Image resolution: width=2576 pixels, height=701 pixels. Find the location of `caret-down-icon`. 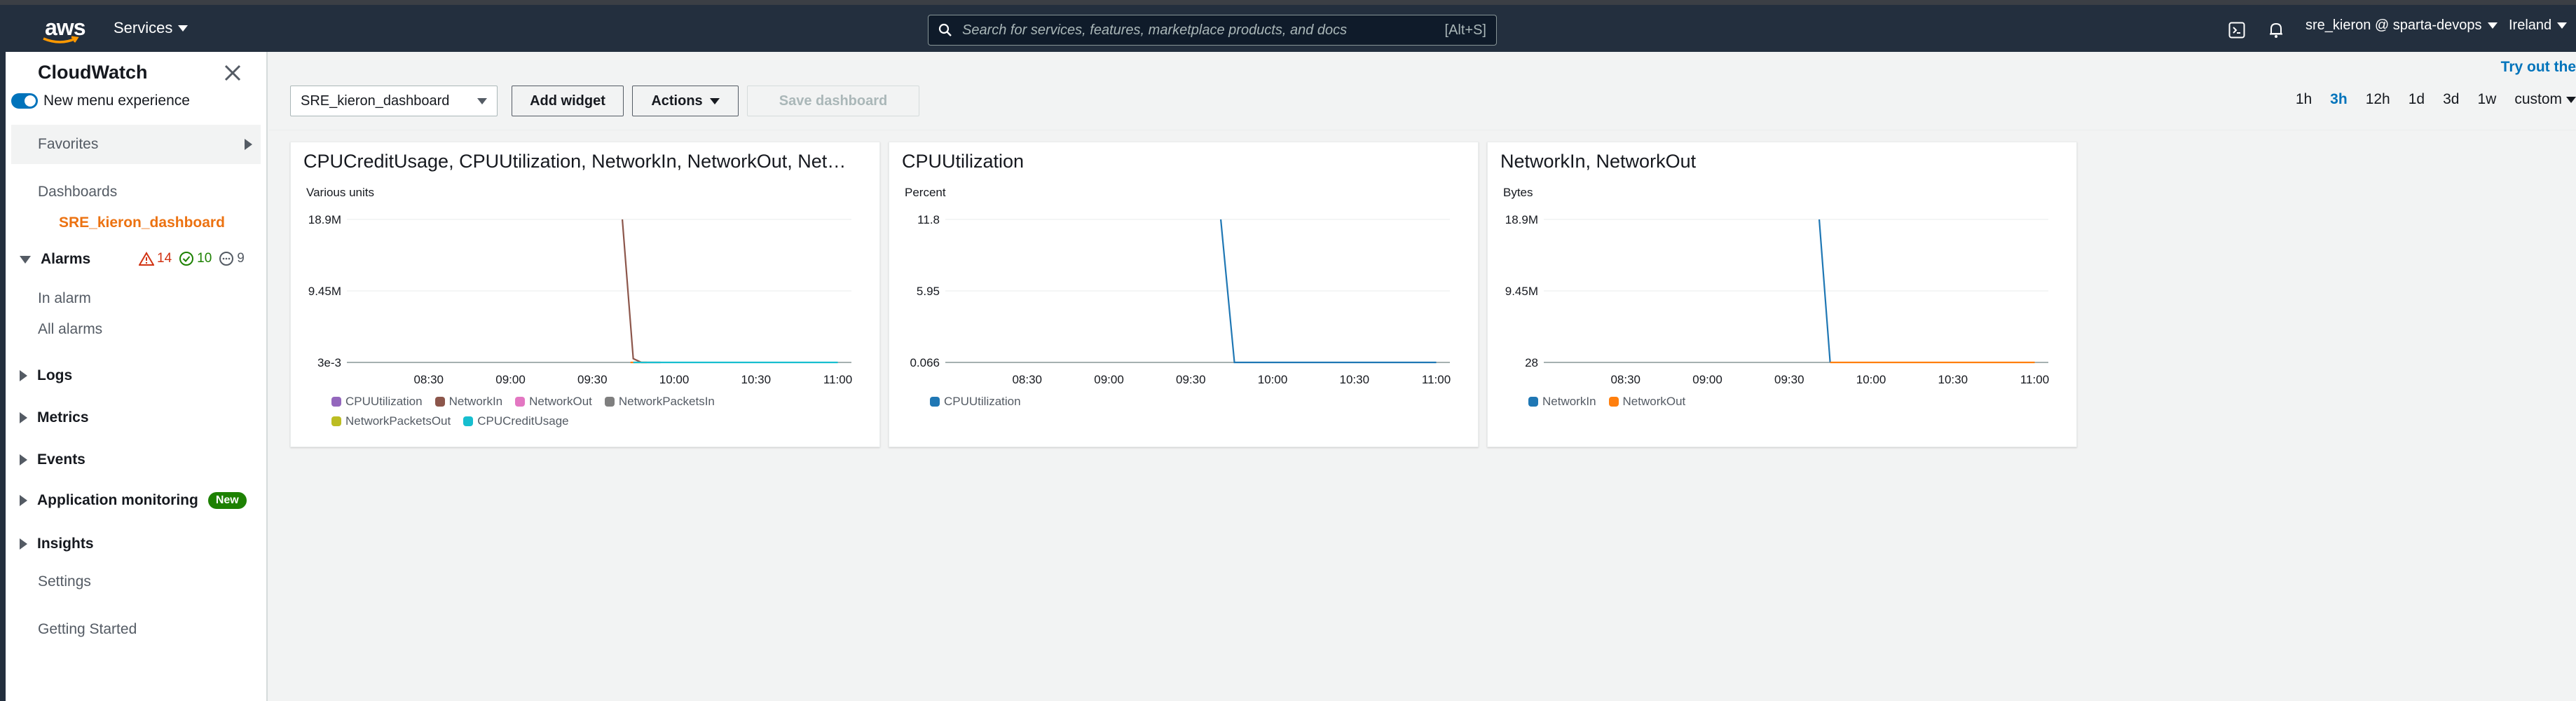

caret-down-icon is located at coordinates (25, 259).